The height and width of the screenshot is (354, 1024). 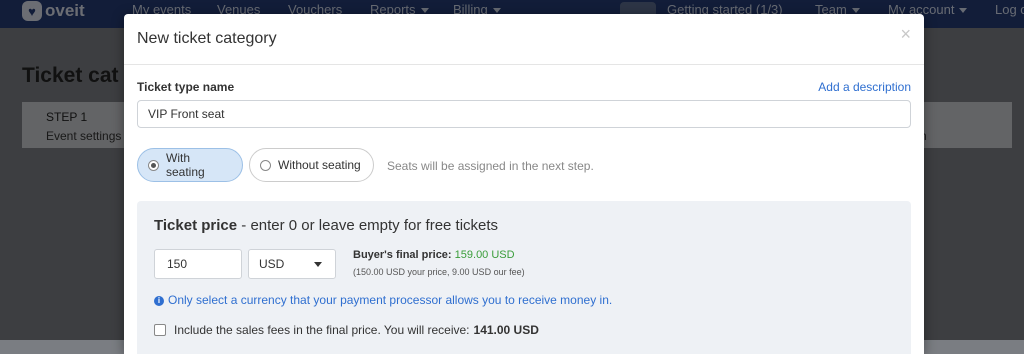 I want to click on with-seating-label: With seating, so click(x=185, y=165).